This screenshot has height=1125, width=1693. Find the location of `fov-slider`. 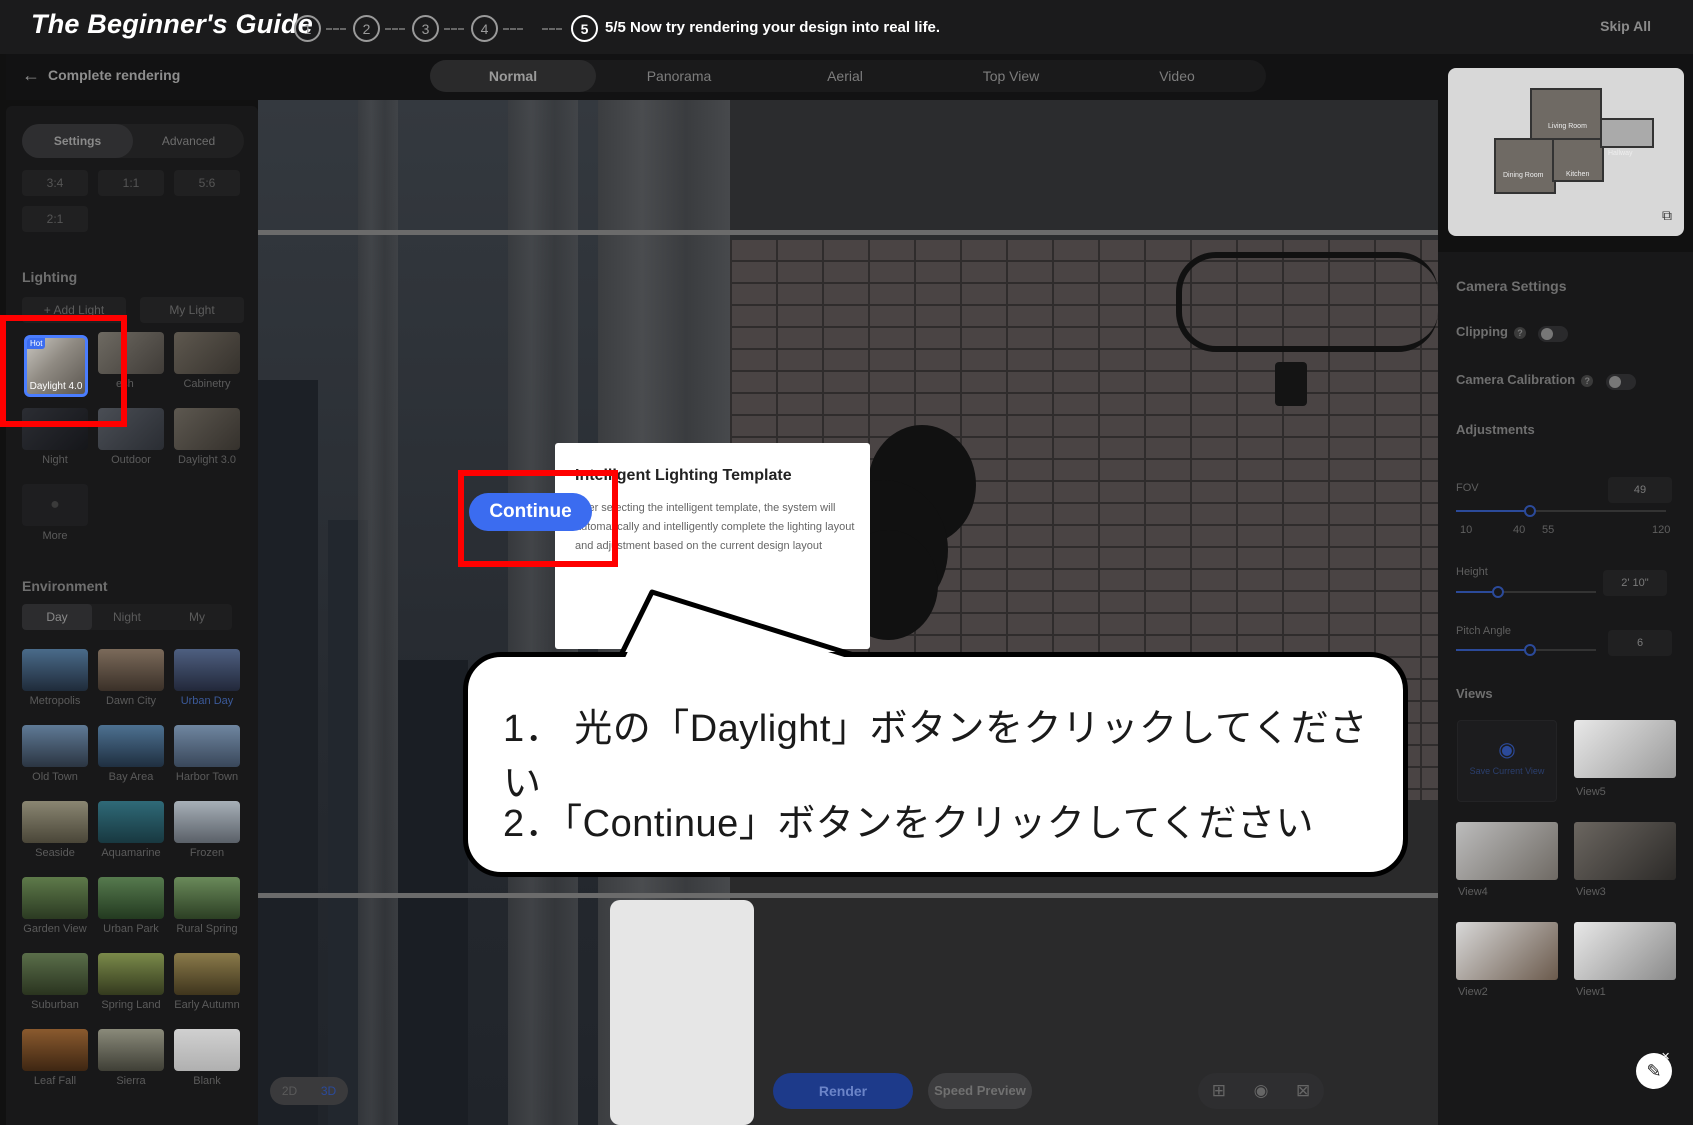

fov-slider is located at coordinates (1561, 511).